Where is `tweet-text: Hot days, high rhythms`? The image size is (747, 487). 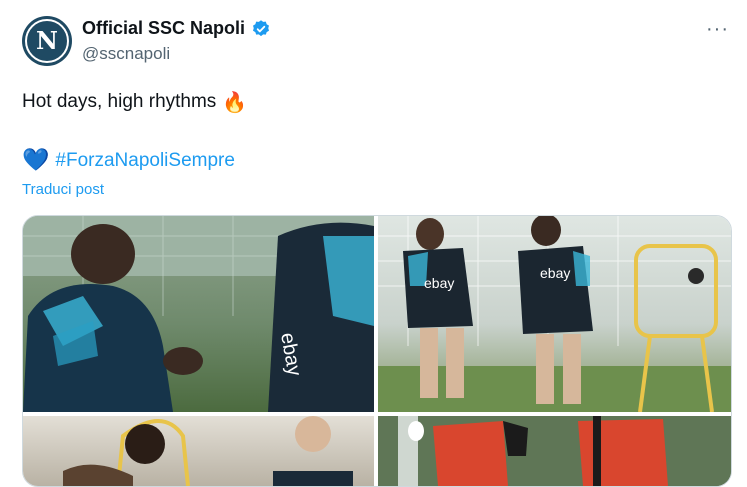 tweet-text: Hot days, high rhythms is located at coordinates (119, 101).